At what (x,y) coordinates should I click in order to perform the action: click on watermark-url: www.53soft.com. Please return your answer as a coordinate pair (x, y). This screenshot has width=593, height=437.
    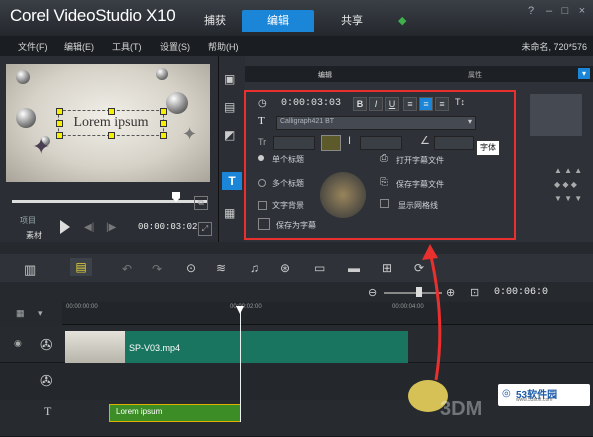
    Looking at the image, I should click on (534, 400).